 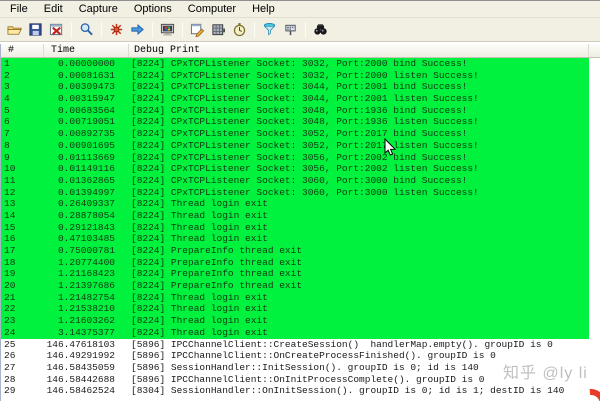 What do you see at coordinates (295, 321) in the screenshot?
I see `log-row: 23 1.21603262 [8224] Thread login exit` at bounding box center [295, 321].